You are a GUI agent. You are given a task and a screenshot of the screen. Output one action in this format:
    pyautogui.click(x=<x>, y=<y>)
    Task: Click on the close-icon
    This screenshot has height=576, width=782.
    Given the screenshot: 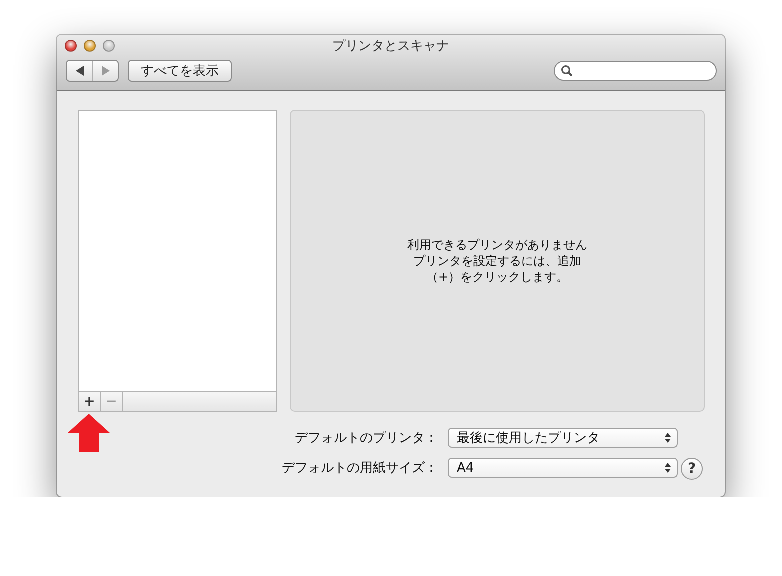 What is the action you would take?
    pyautogui.click(x=71, y=46)
    